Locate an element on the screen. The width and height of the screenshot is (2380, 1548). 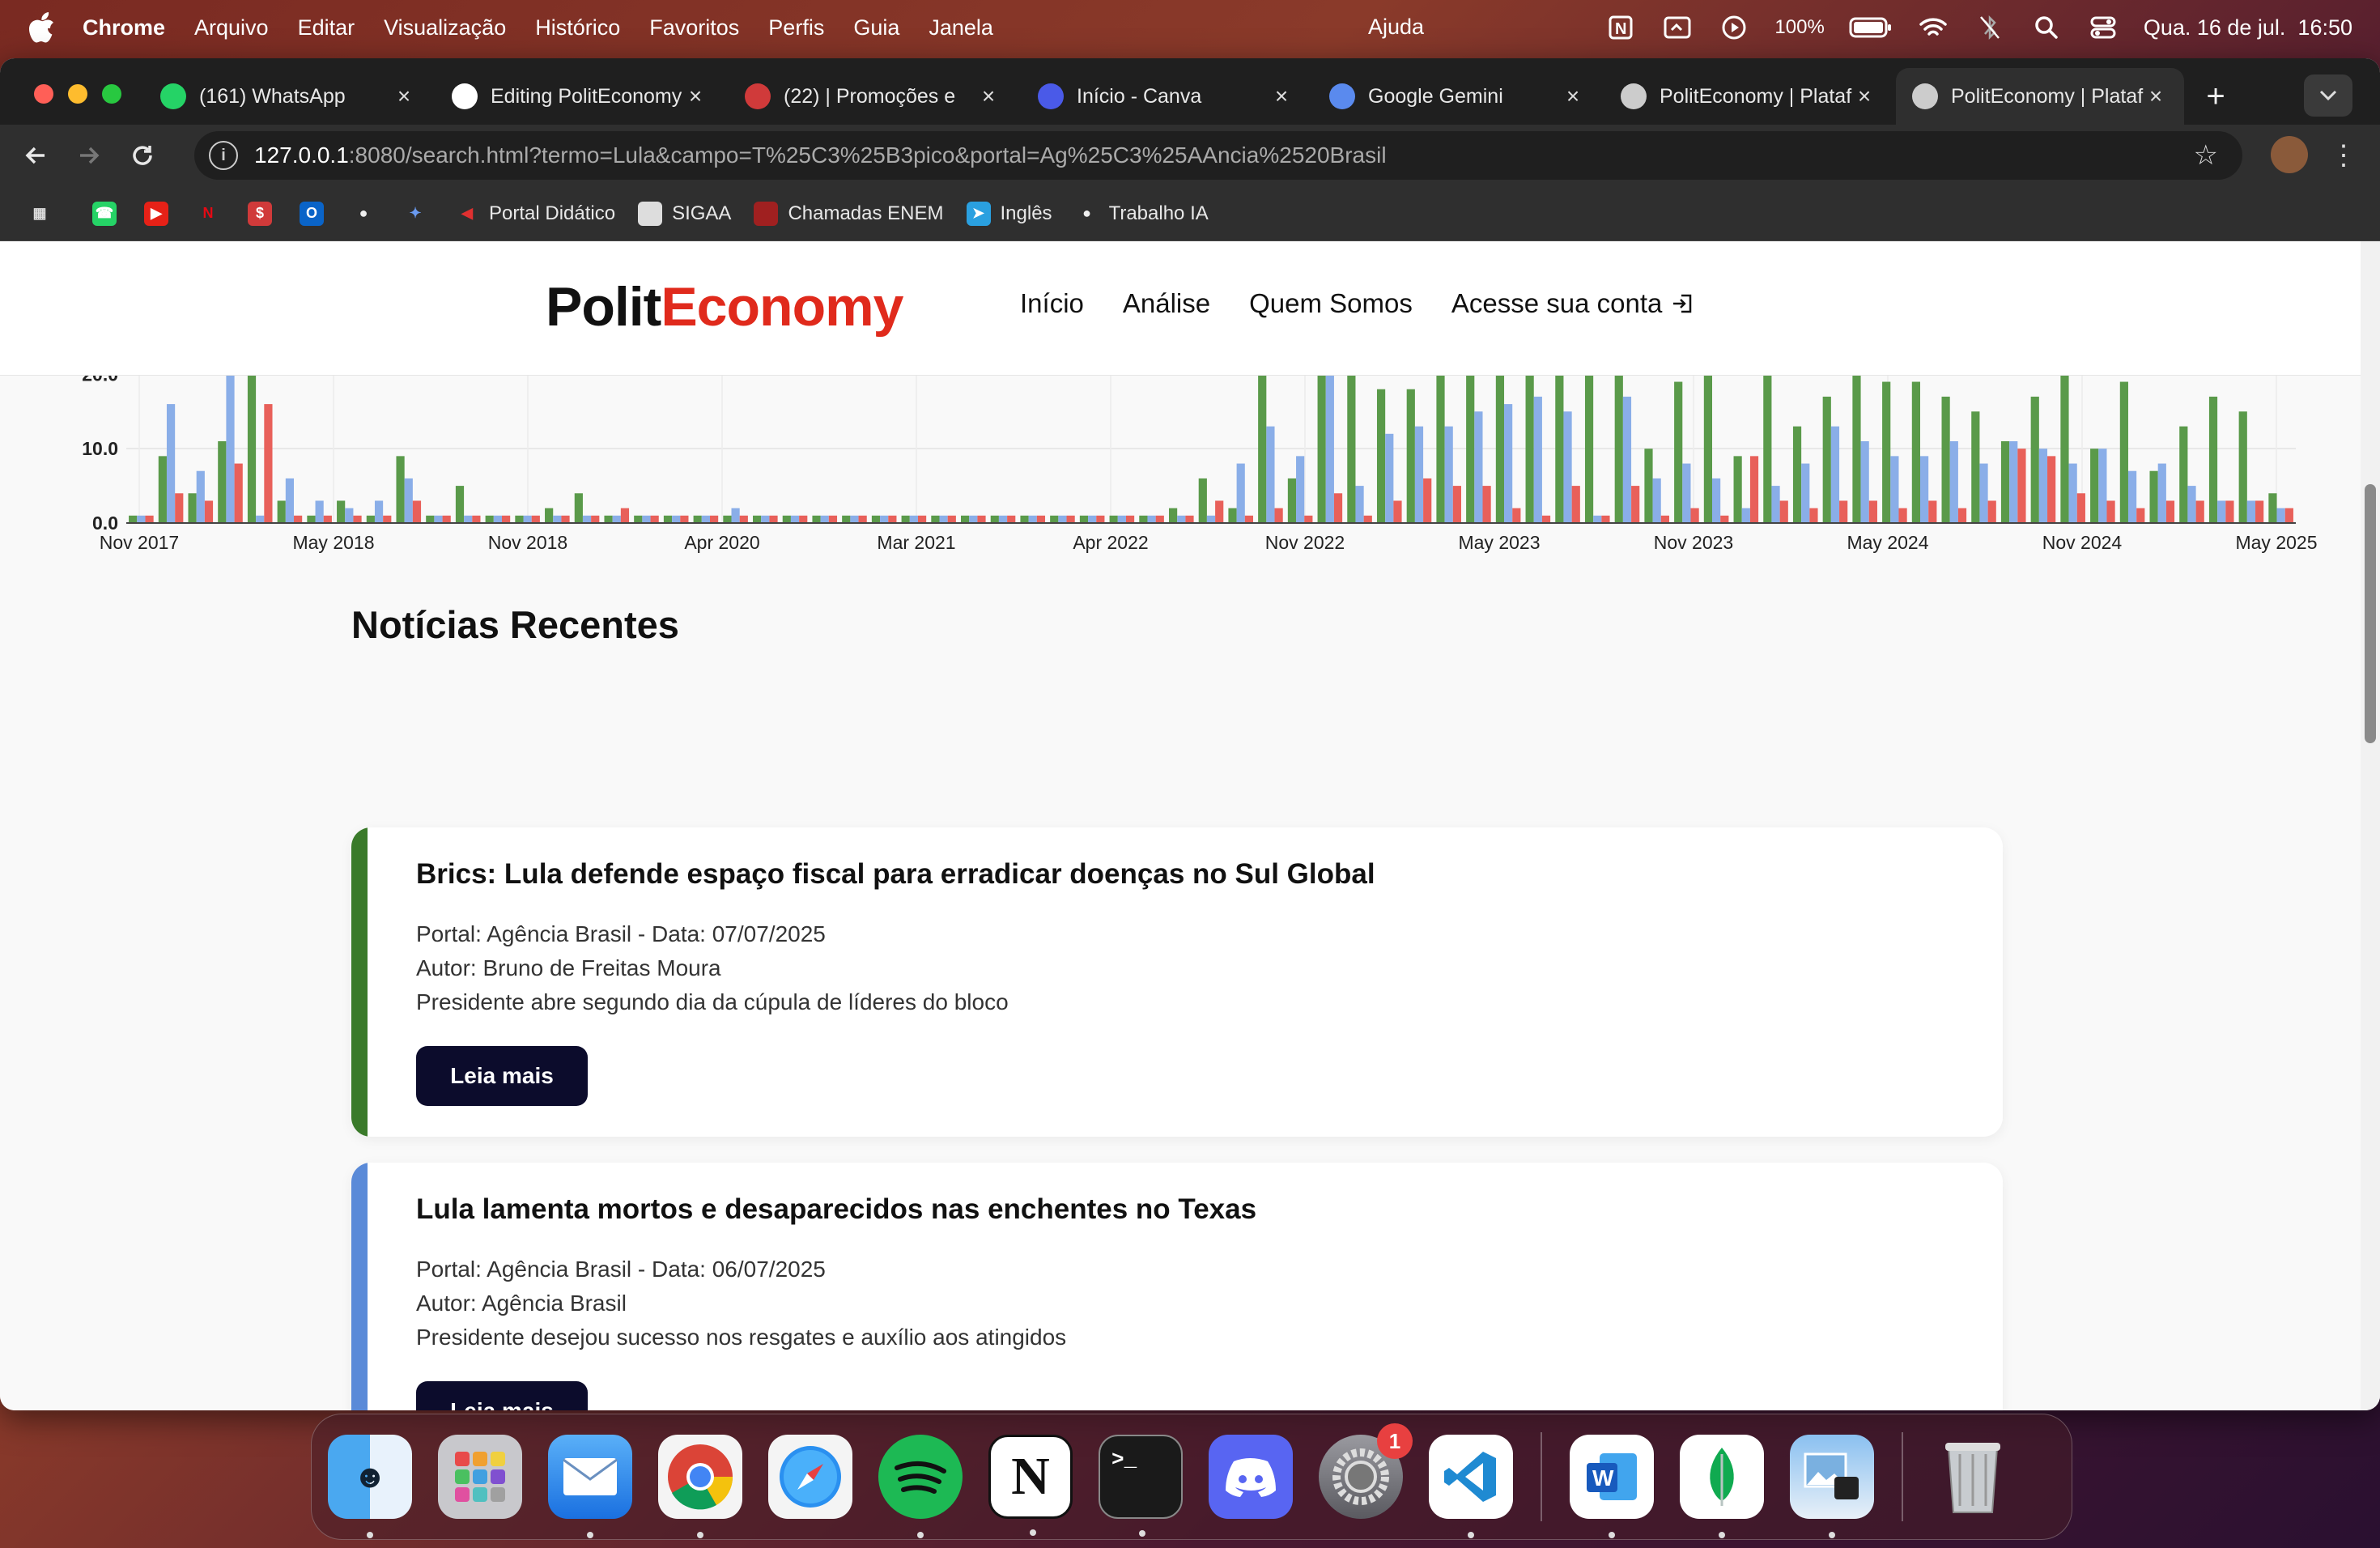
profile-avatar is located at coordinates (2290, 155).